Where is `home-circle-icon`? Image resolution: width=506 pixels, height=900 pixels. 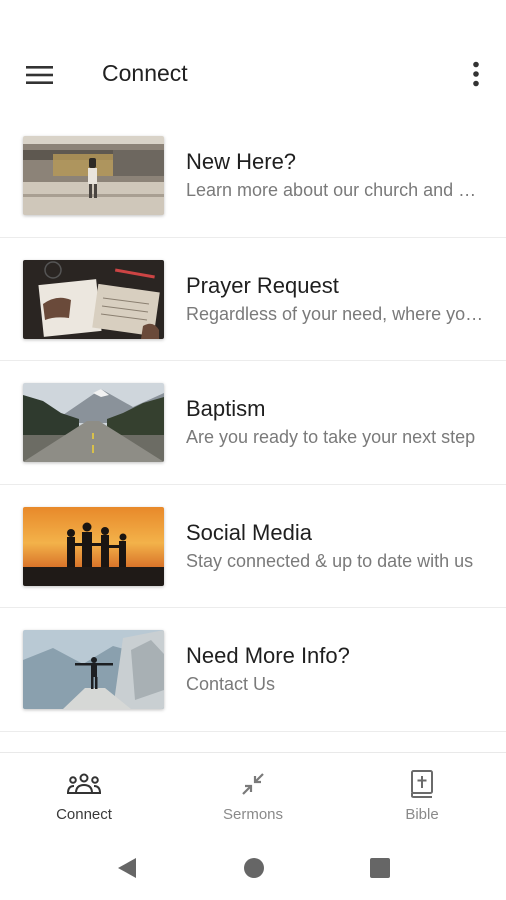 home-circle-icon is located at coordinates (254, 868).